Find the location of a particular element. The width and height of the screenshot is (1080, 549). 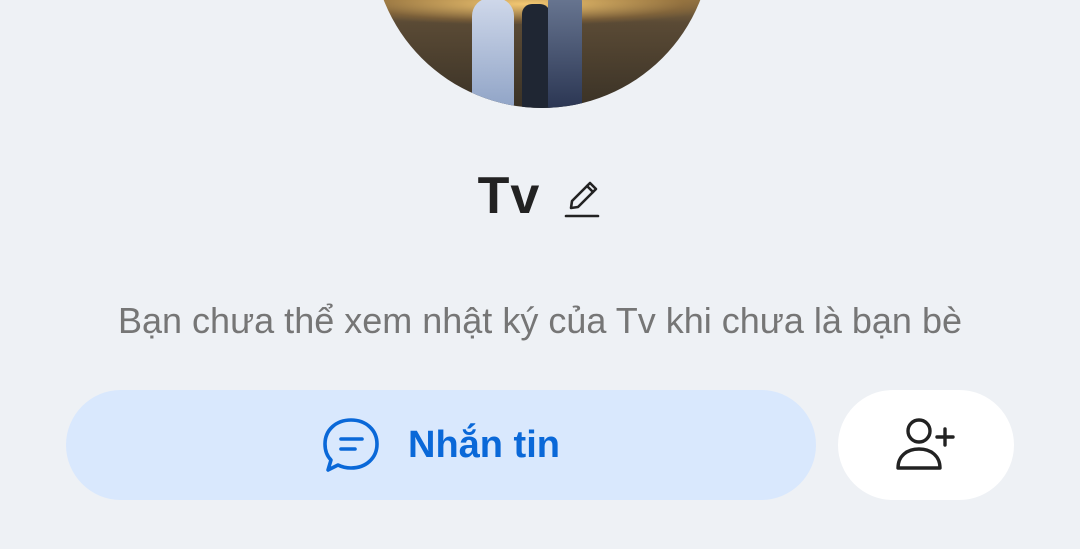

send-message-label: Nhắn tin is located at coordinates (484, 444).